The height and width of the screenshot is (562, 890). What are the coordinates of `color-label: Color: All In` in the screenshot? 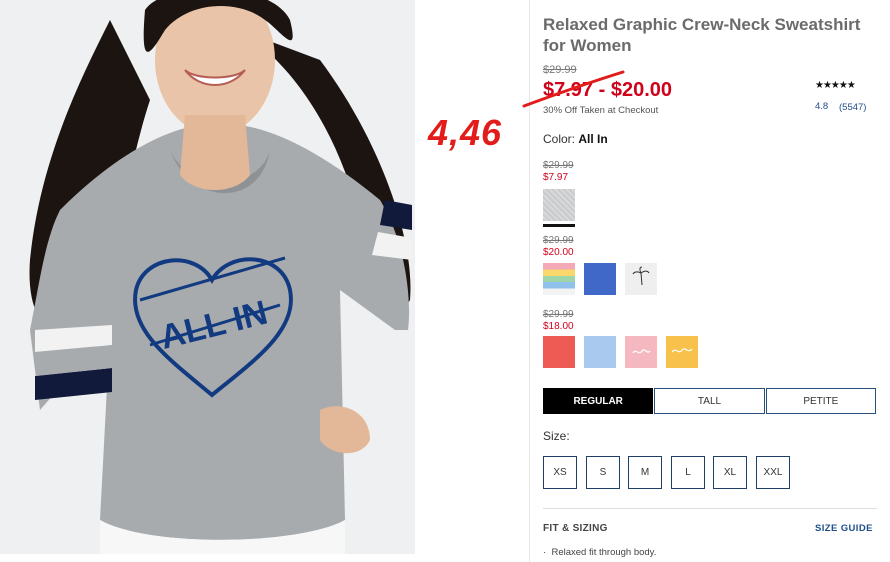 It's located at (575, 139).